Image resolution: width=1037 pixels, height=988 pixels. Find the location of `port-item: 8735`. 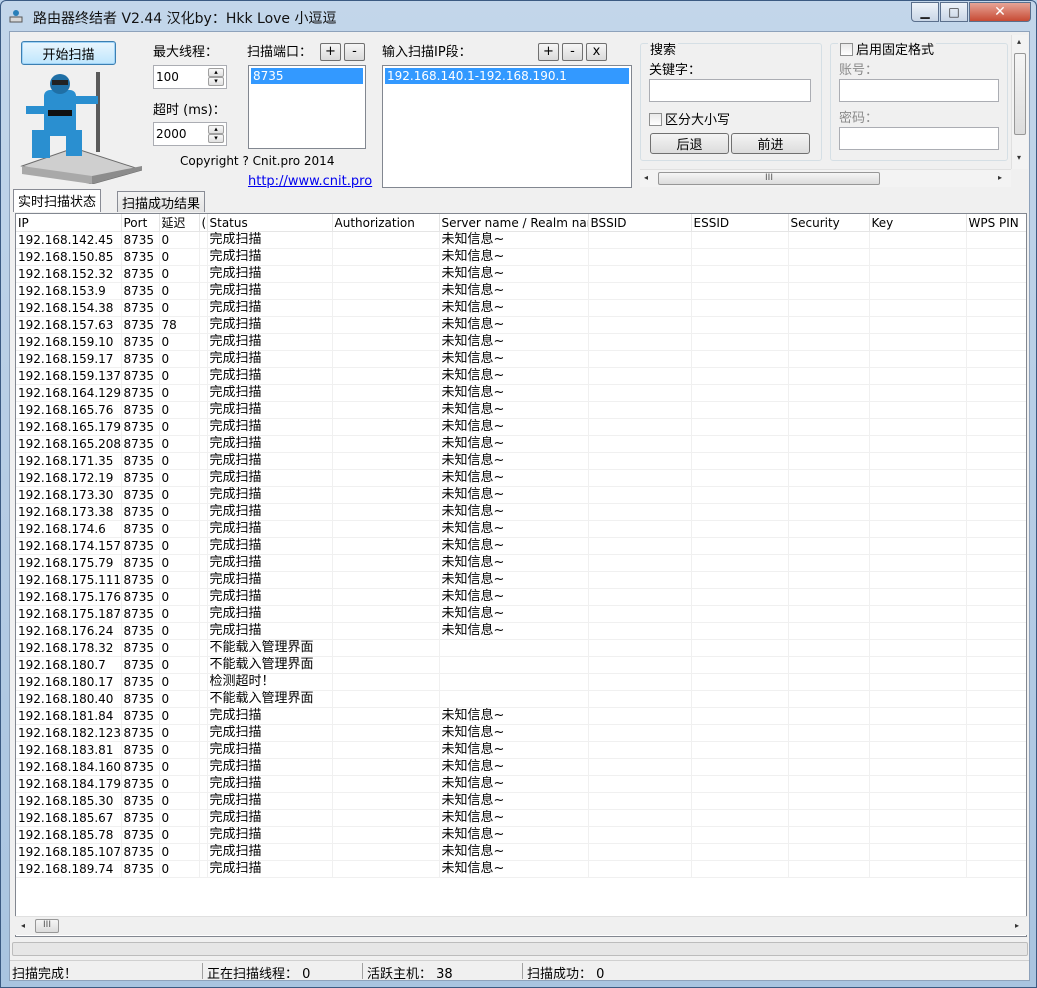

port-item: 8735 is located at coordinates (307, 76).